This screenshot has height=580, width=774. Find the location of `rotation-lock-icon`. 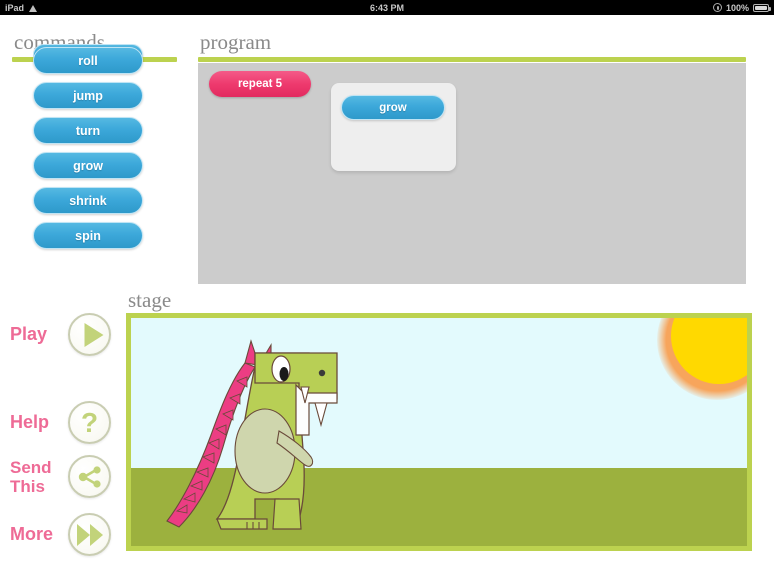

rotation-lock-icon is located at coordinates (717, 7).